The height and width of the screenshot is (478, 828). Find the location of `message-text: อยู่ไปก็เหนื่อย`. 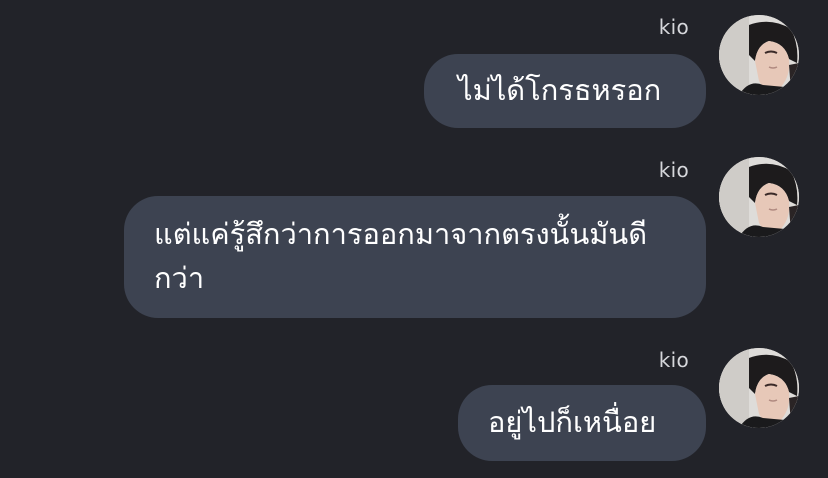

message-text: อยู่ไปก็เหนื่อย is located at coordinates (572, 422).